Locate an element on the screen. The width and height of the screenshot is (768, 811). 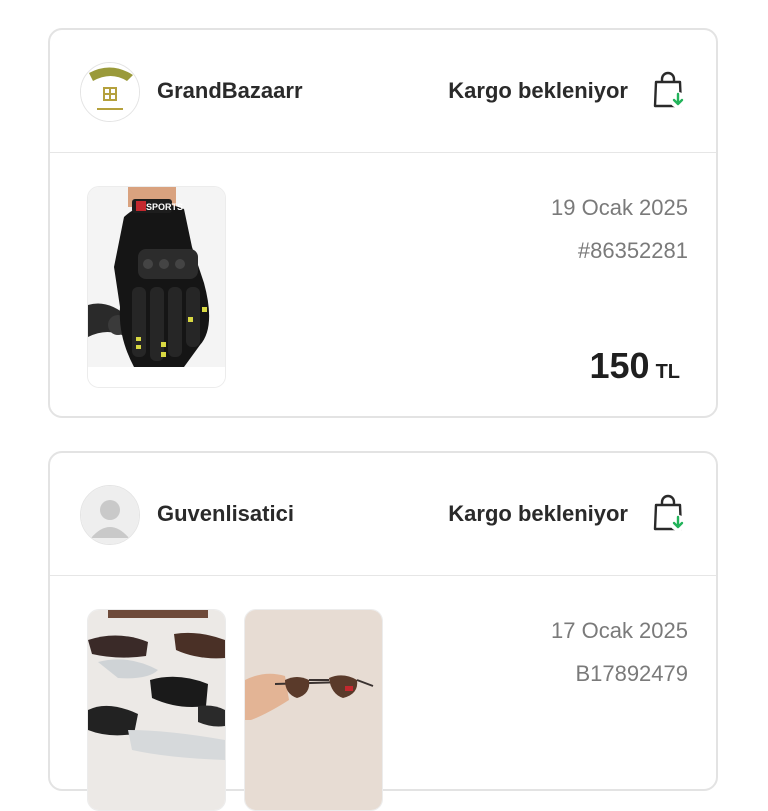
order-card-header: Guvenlisatici Kargo bekleniyor is located at coordinates (383, 514).